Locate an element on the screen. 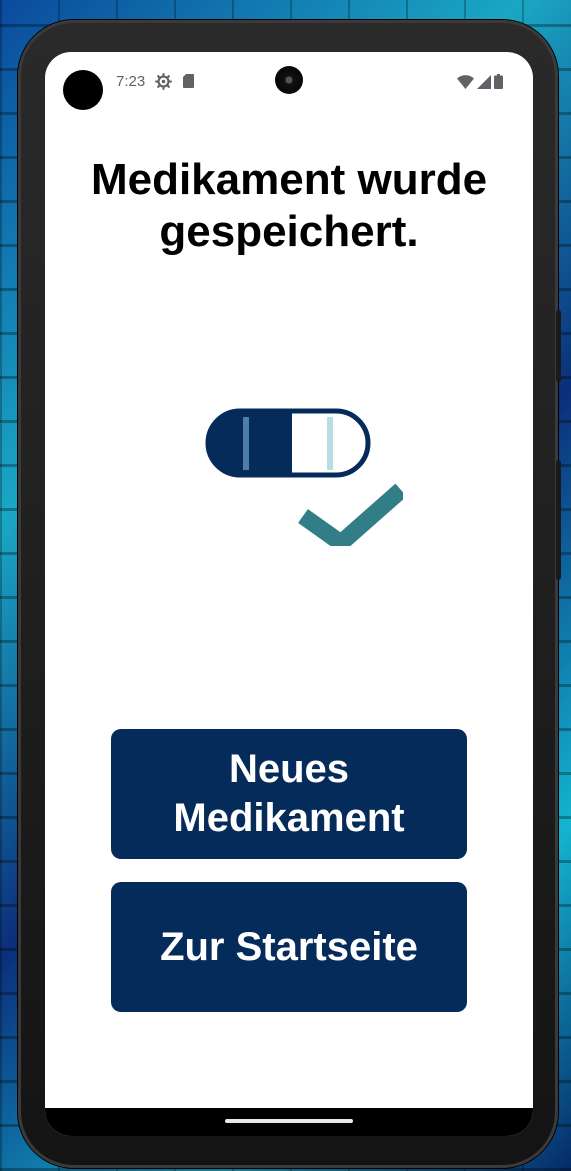 The width and height of the screenshot is (571, 1171). sd-card-icon is located at coordinates (188, 81).